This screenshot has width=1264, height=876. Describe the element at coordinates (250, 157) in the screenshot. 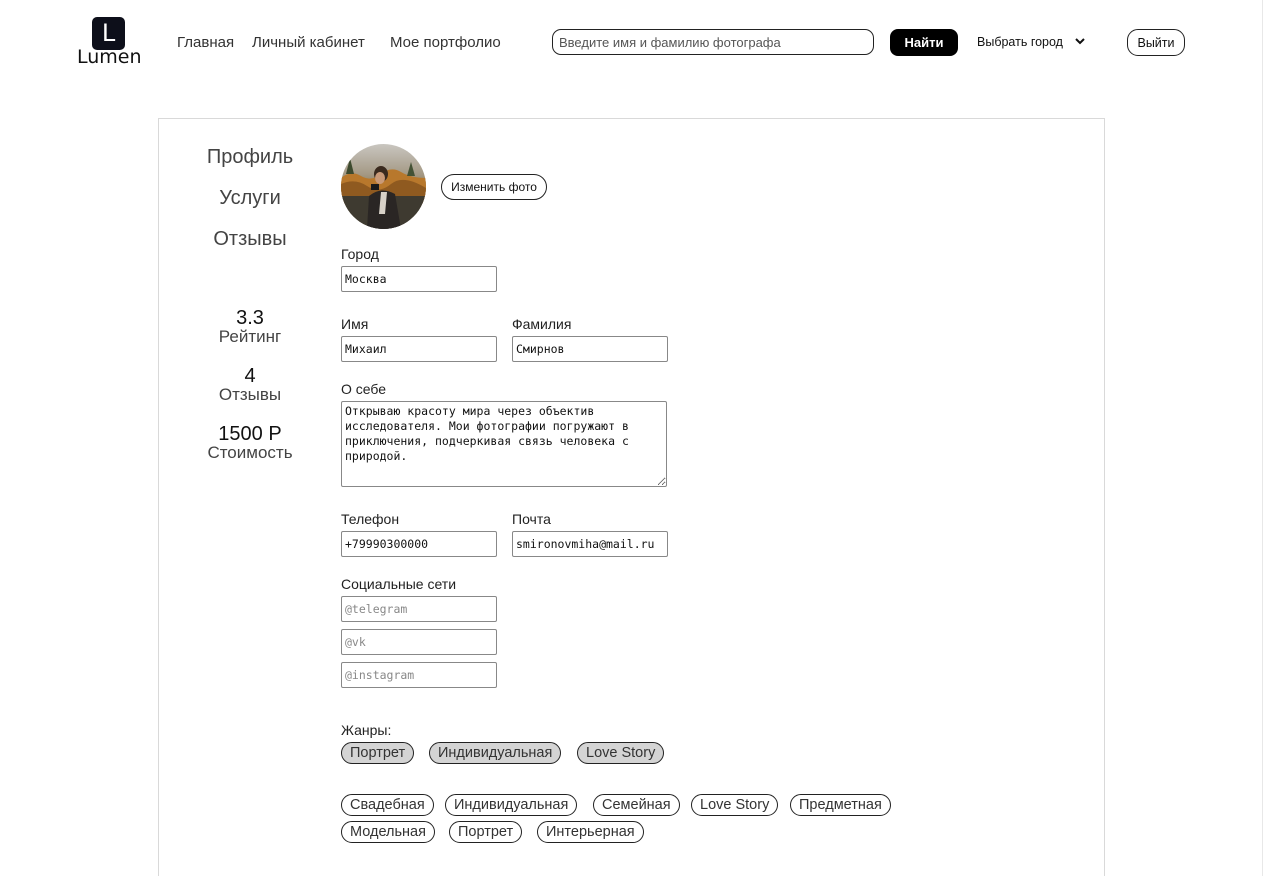

I see `sidebar-item-profile: Профиль` at that location.